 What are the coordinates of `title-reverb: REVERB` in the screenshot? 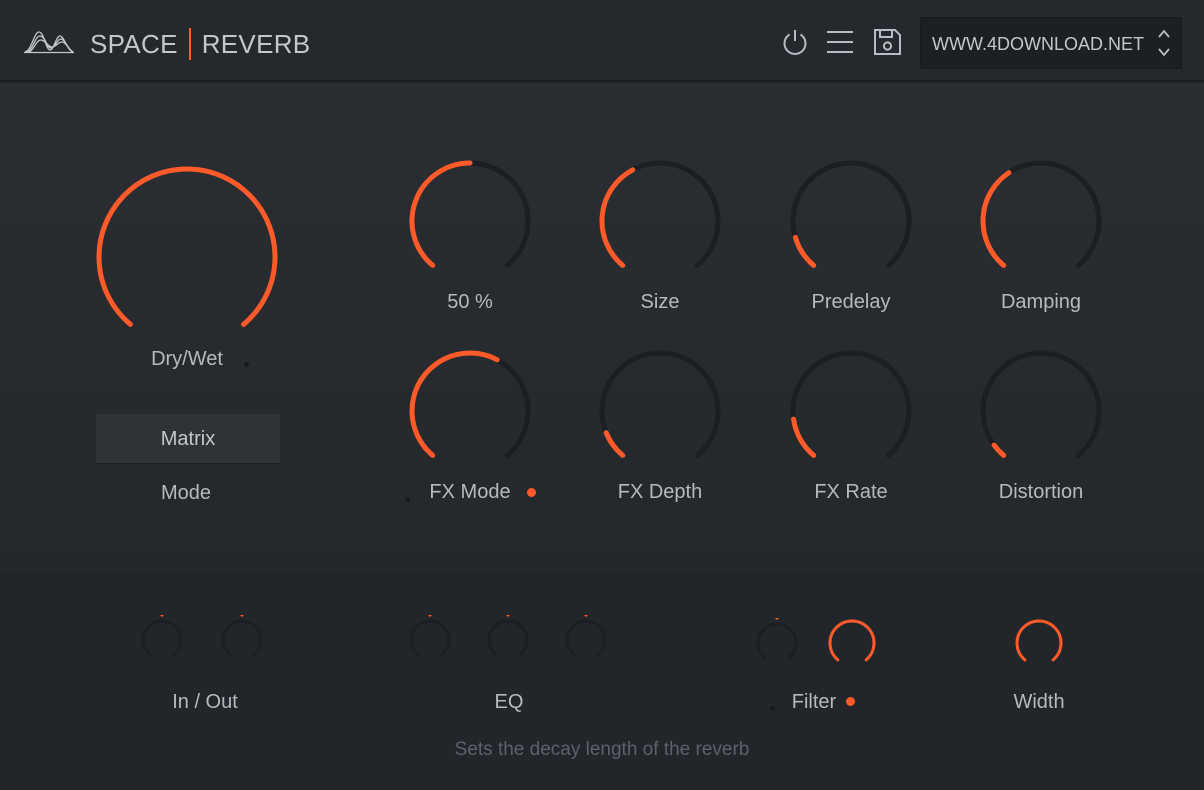 It's located at (256, 43).